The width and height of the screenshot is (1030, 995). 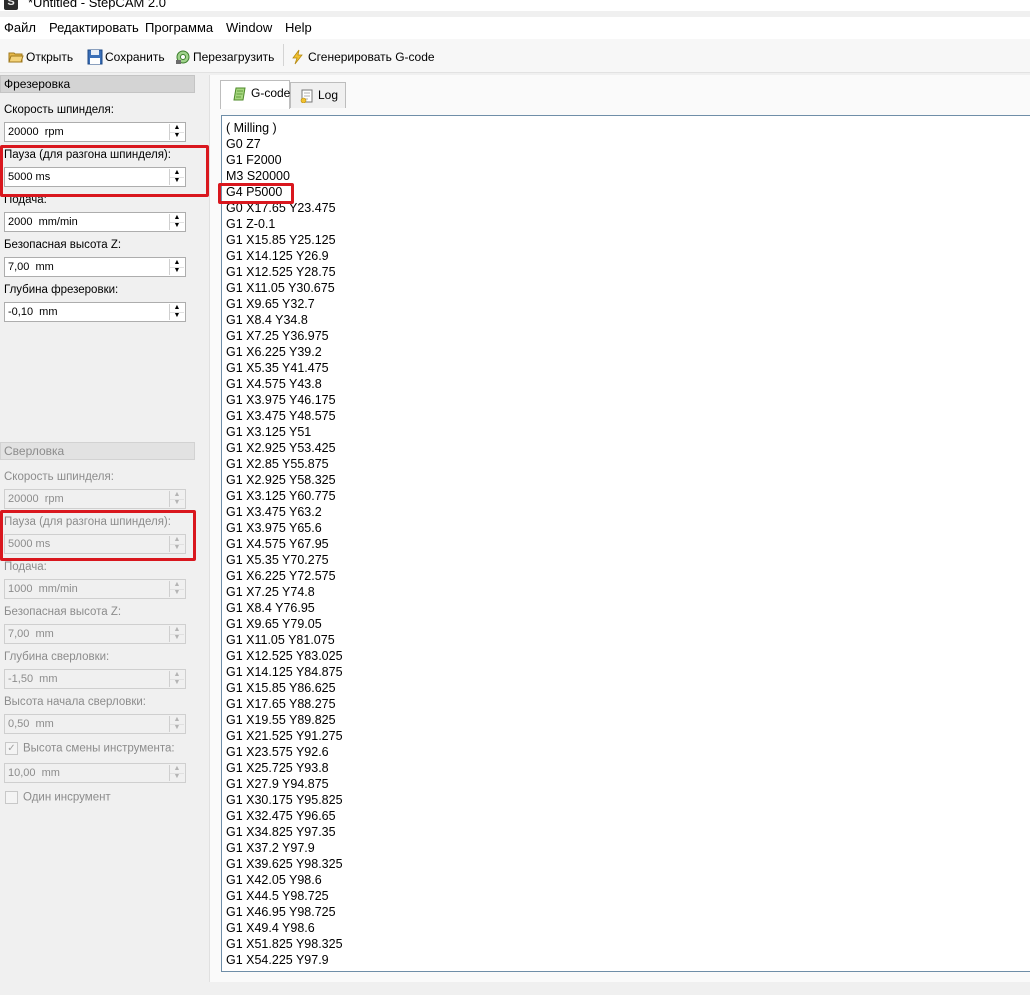 What do you see at coordinates (254, 160) in the screenshot?
I see `gcode-line: G1 F2000` at bounding box center [254, 160].